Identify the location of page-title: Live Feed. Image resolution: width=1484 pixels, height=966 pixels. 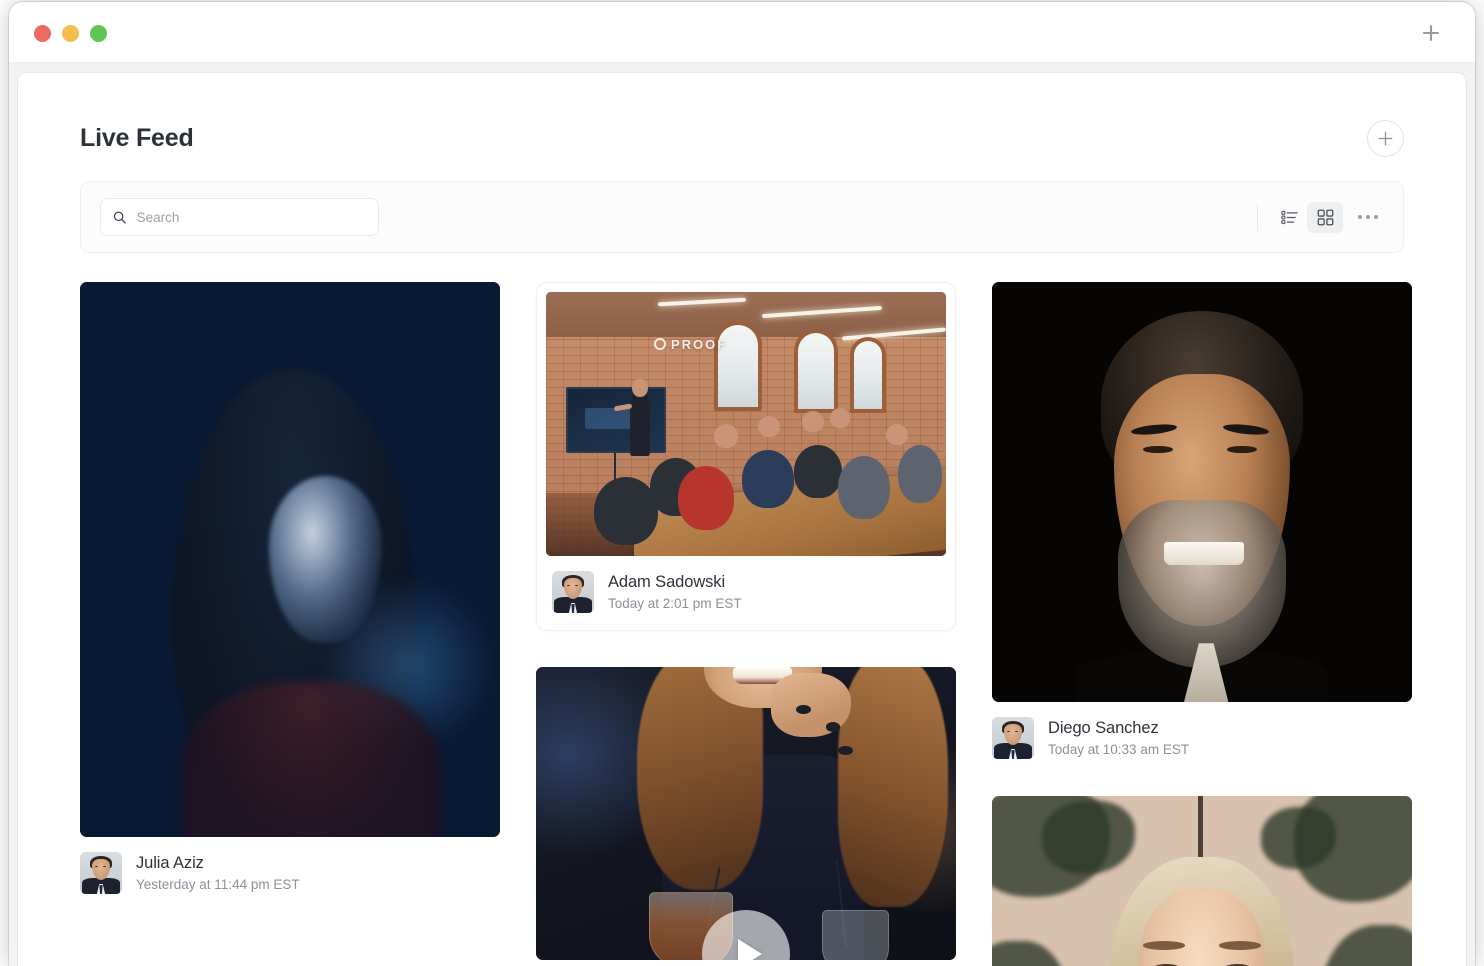
(137, 137).